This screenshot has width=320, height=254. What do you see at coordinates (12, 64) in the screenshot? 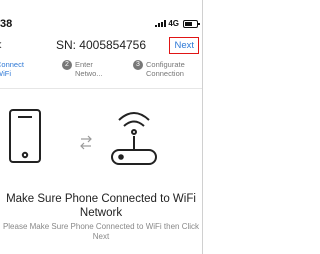
I see `step-label-line1: Connect` at bounding box center [12, 64].